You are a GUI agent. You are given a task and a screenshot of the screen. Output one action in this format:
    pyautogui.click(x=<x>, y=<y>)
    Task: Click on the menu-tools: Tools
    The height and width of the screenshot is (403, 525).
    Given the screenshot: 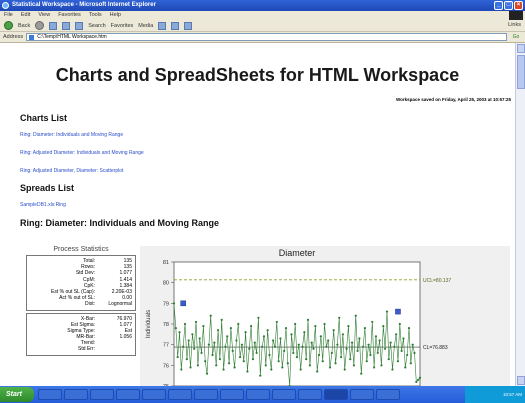 What is the action you would take?
    pyautogui.click(x=95, y=15)
    